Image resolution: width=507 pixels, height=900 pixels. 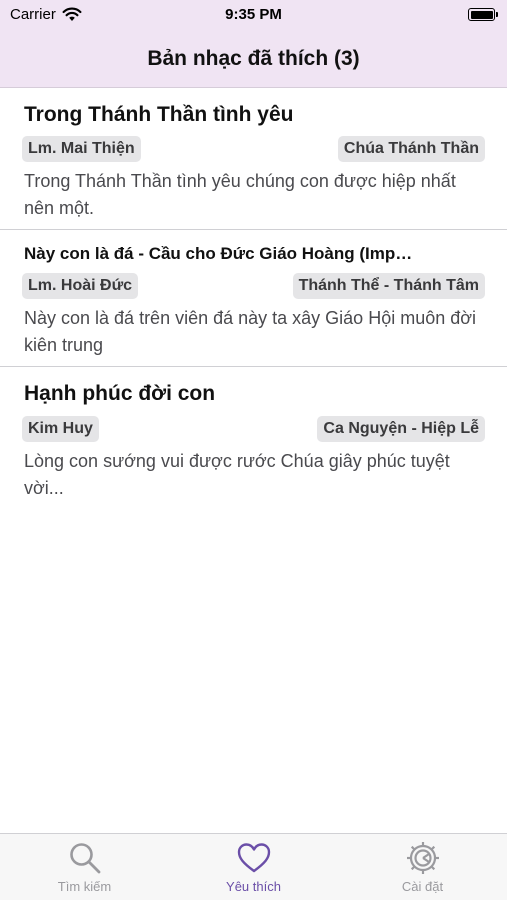 I want to click on song-title: Hạnh phúc đời con, so click(x=120, y=393).